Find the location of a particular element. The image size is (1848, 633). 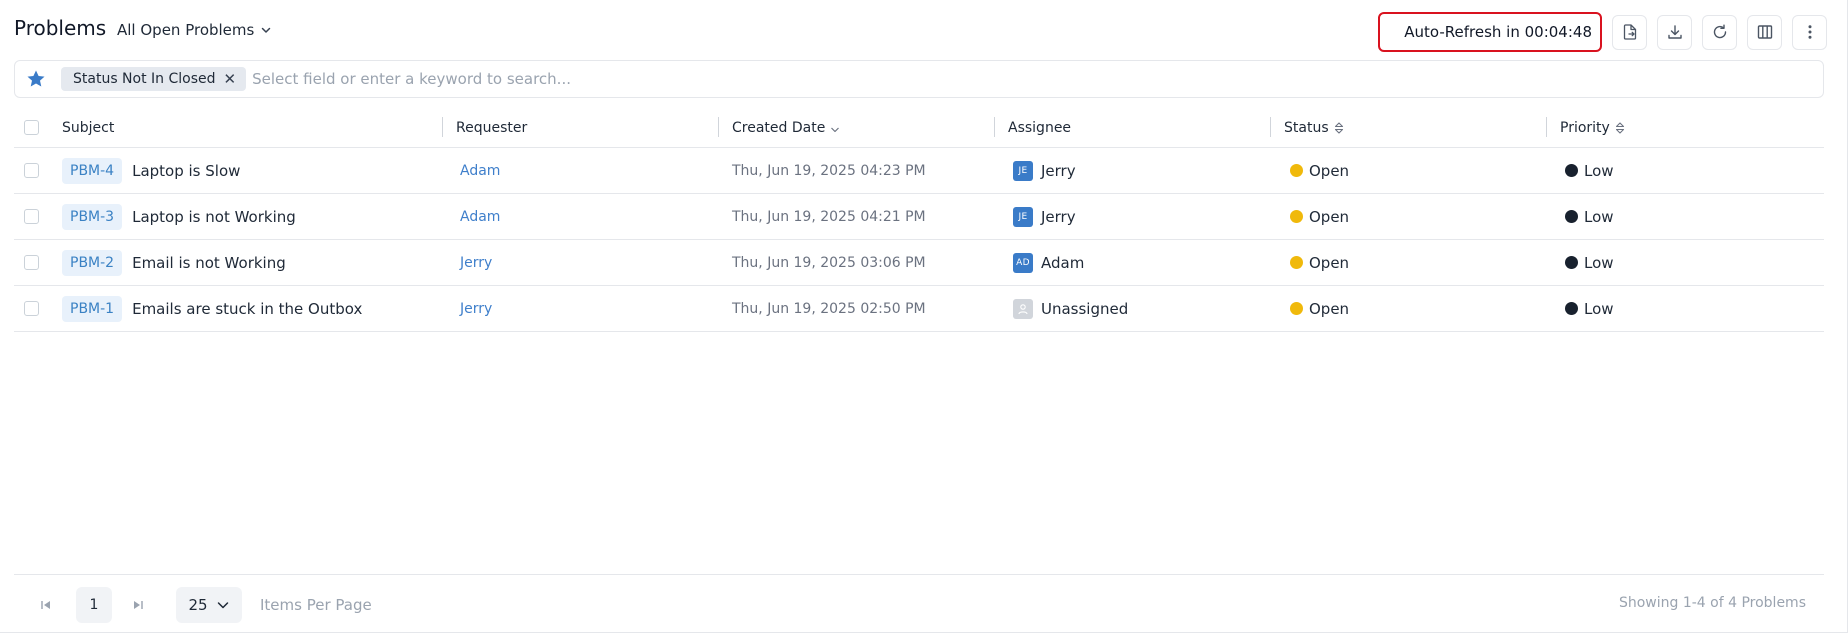

last-page-icon is located at coordinates (138, 605).